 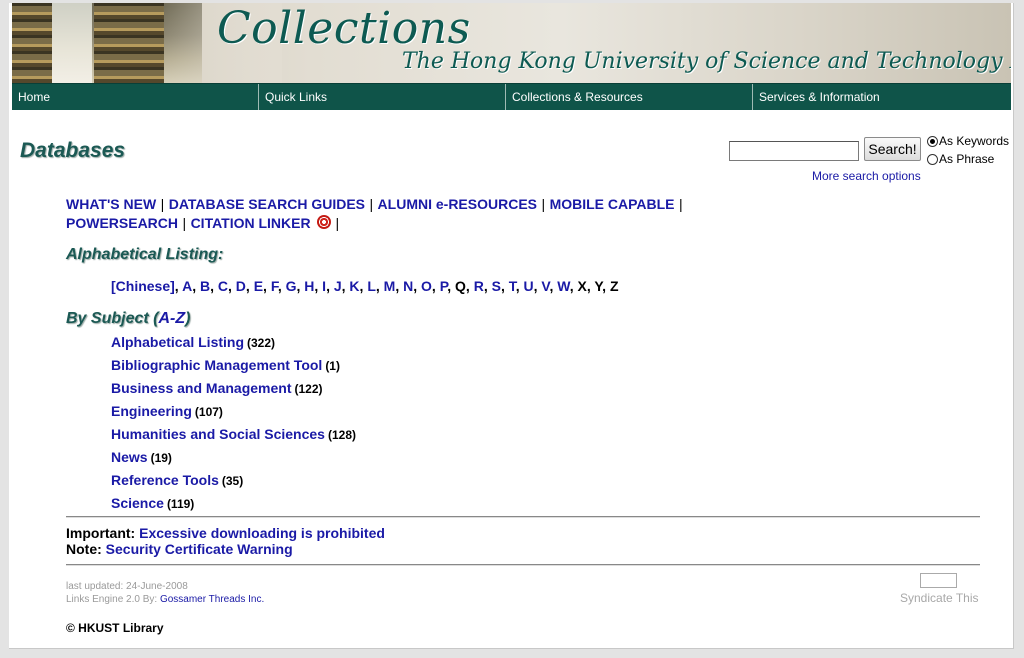 I want to click on subject-link: Humanities and Social Sciences, so click(x=218, y=434).